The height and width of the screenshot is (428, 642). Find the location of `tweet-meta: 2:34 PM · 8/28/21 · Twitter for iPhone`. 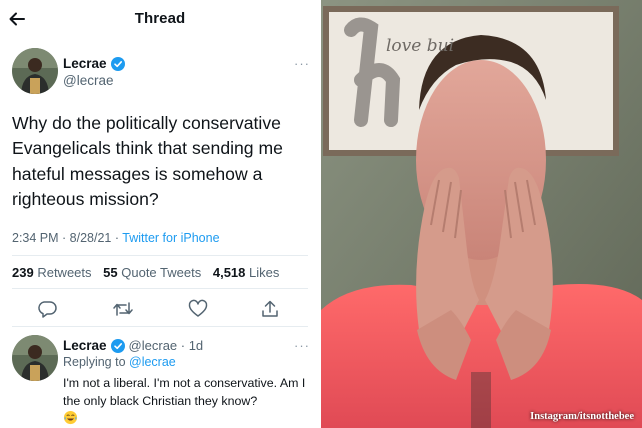

tweet-meta: 2:34 PM · 8/28/21 · Twitter for iPhone is located at coordinates (116, 238).